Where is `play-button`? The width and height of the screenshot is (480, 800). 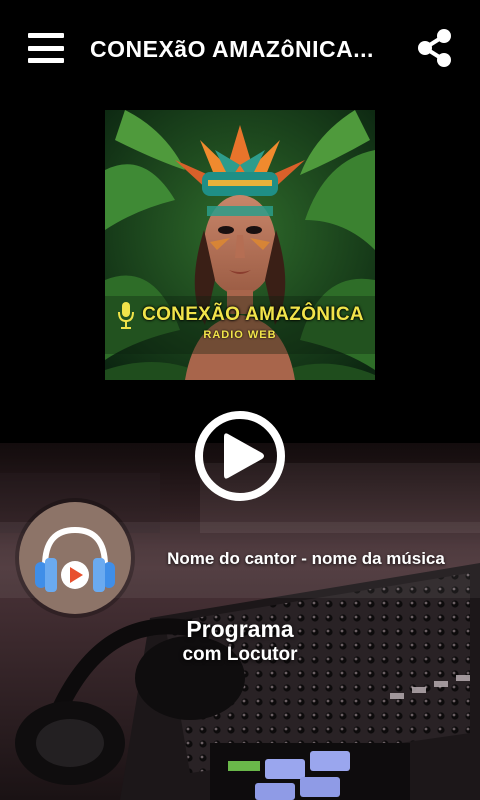
play-button is located at coordinates (240, 456).